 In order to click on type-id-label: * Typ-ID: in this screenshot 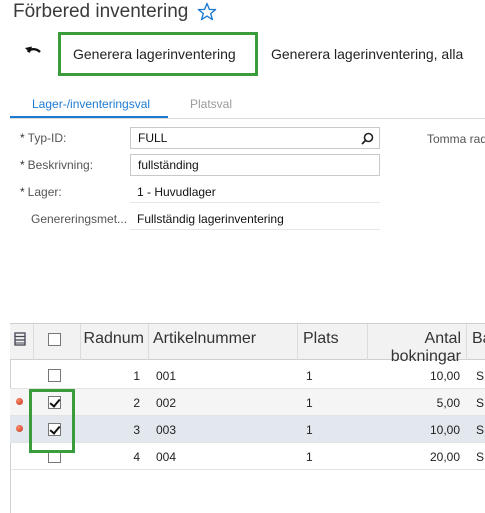, I will do `click(43, 138)`.